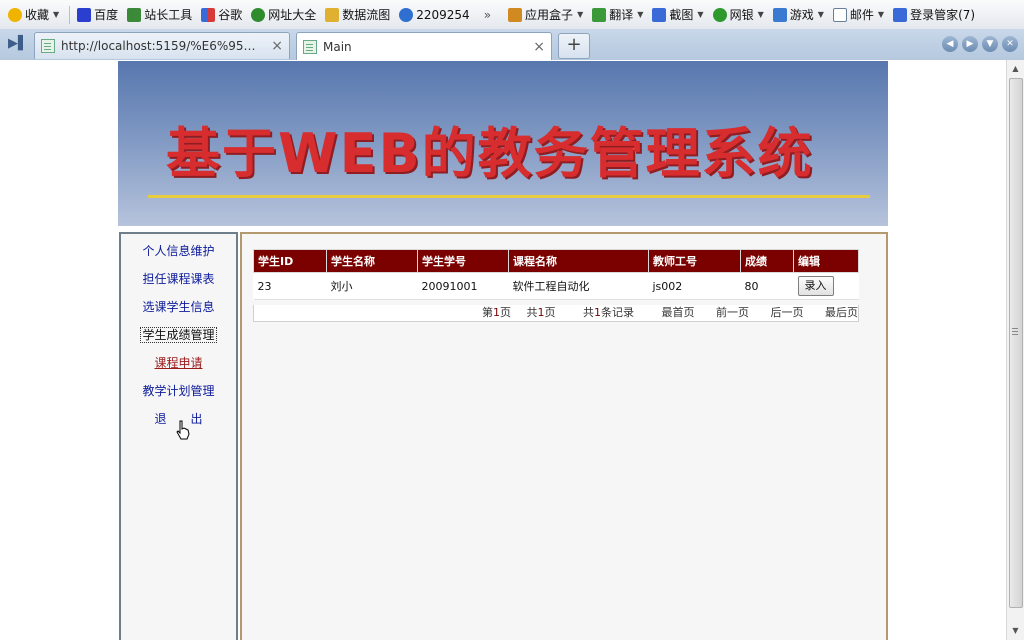 Image resolution: width=1024 pixels, height=640 pixels. Describe the element at coordinates (681, 15) in the screenshot. I see `tool-label: 截图` at that location.